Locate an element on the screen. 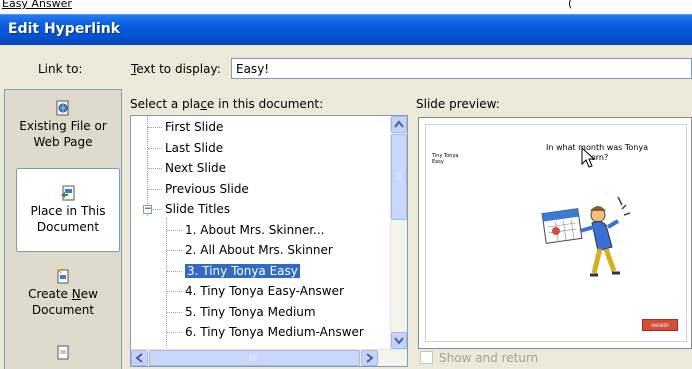  text-to-display-label: Text to display: is located at coordinates (176, 69).